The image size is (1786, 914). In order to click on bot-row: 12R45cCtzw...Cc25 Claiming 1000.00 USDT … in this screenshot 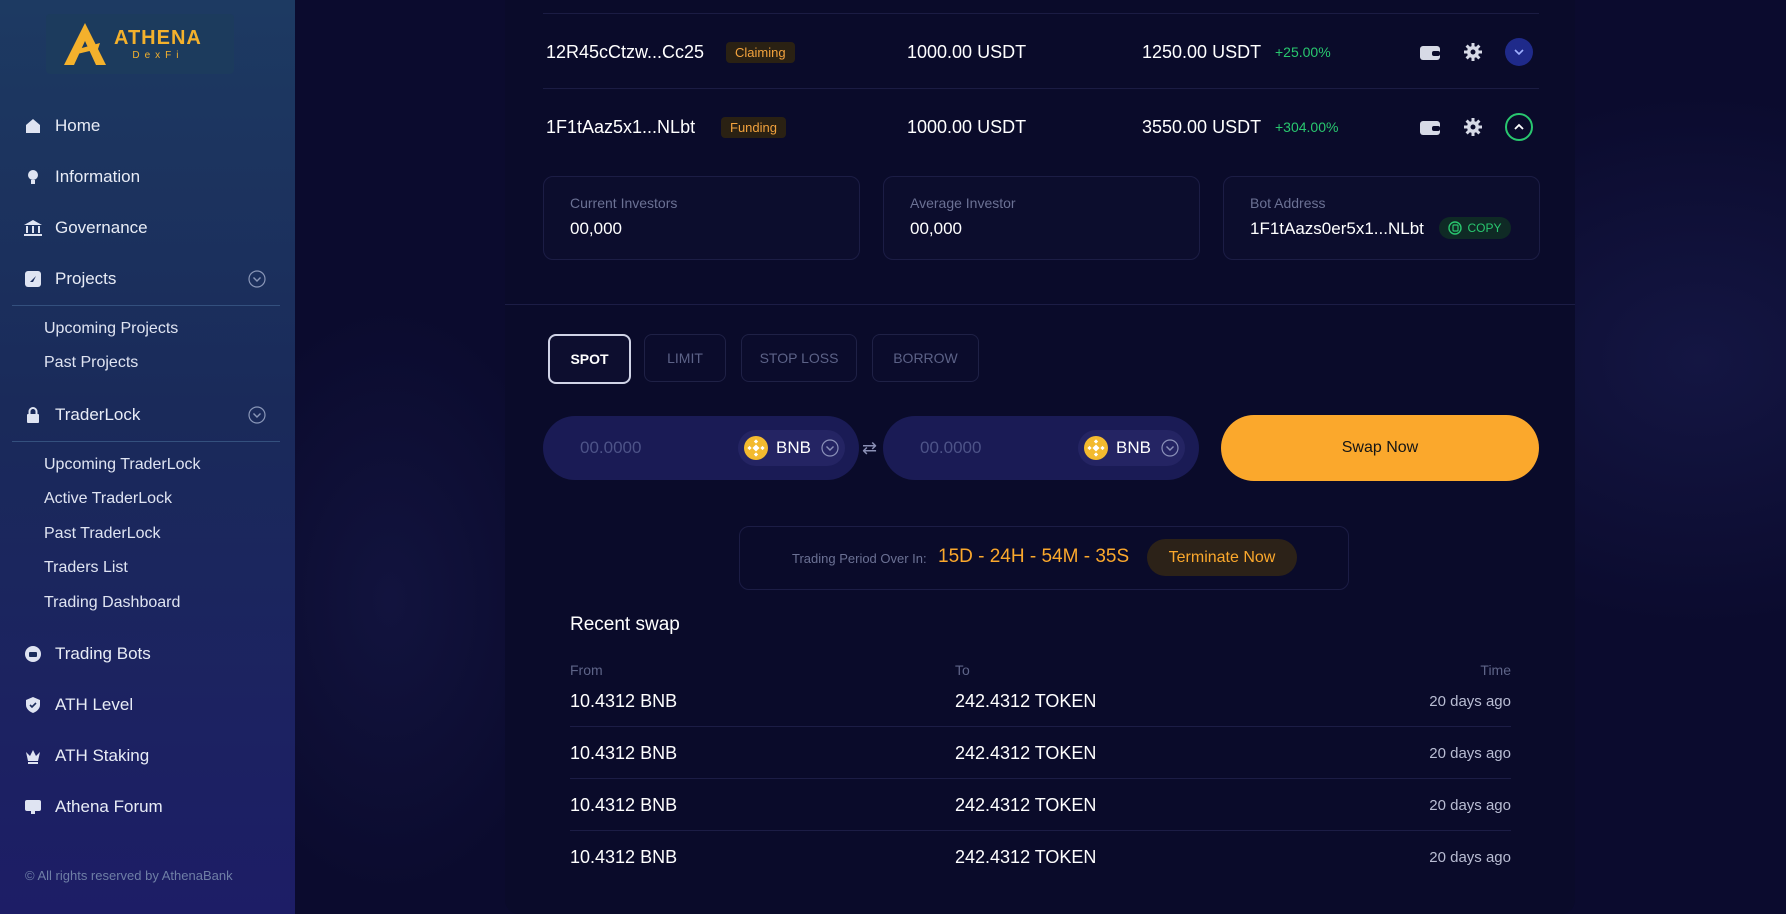, I will do `click(1041, 52)`.